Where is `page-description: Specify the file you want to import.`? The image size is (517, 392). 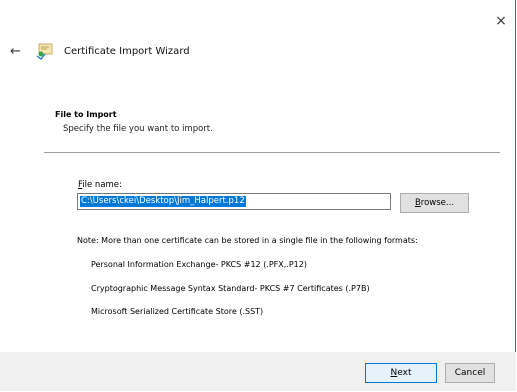
page-description: Specify the file you want to import. is located at coordinates (138, 129).